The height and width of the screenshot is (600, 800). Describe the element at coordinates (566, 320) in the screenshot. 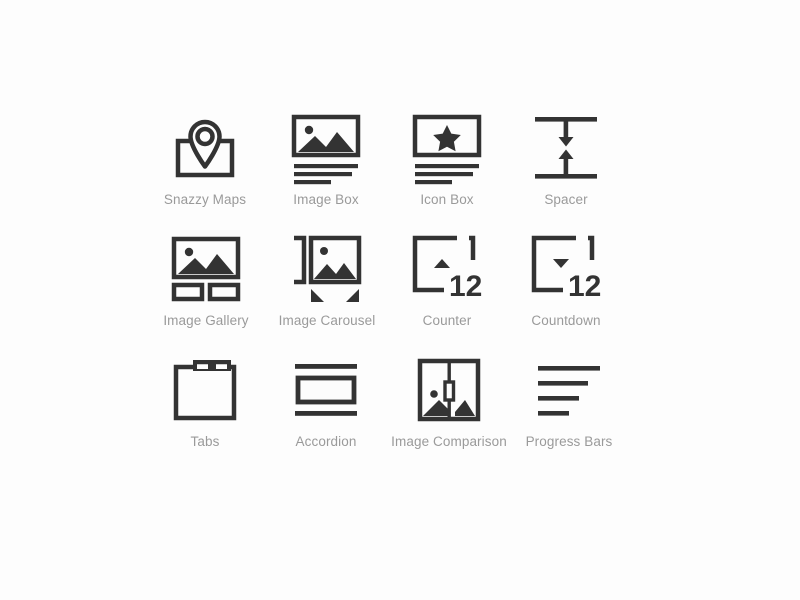

I see `icon-label-countdown: Countdown` at that location.